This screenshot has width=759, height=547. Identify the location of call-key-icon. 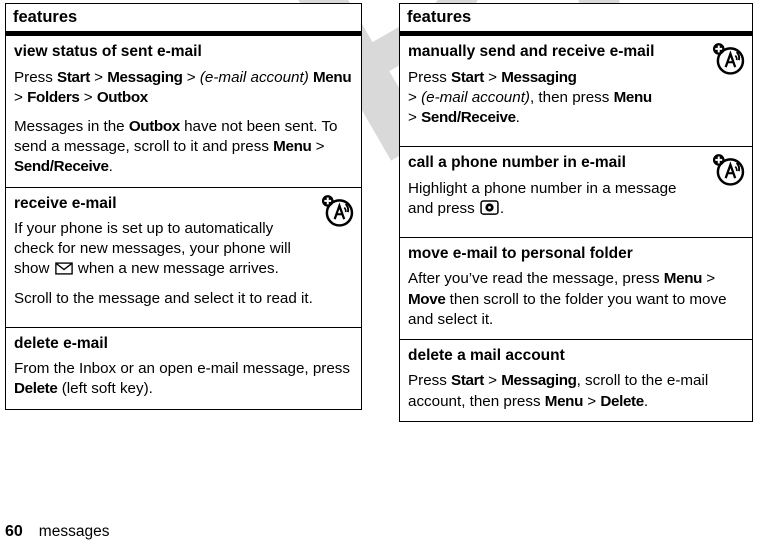
(489, 207).